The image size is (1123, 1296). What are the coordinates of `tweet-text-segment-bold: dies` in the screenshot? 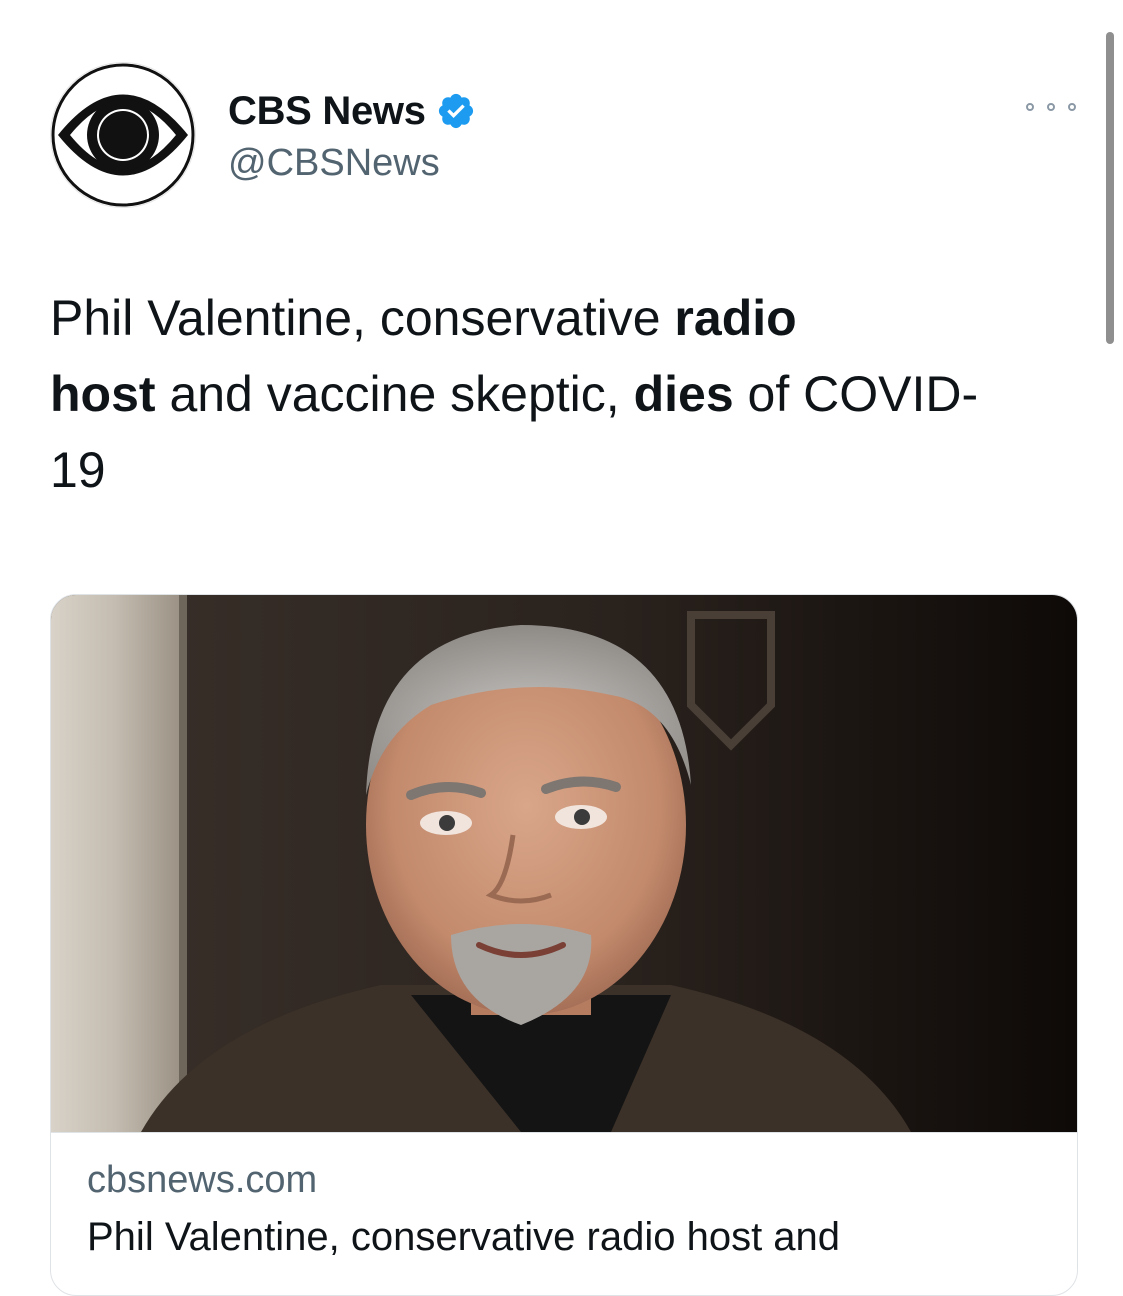 It's located at (683, 394).